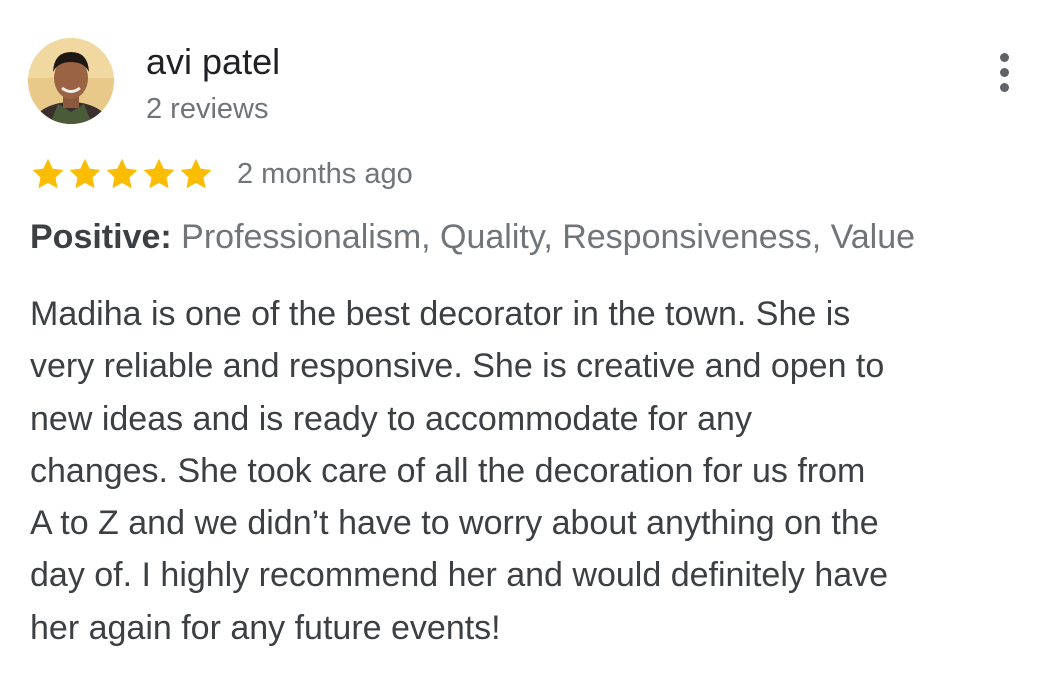 The height and width of the screenshot is (676, 1053). What do you see at coordinates (207, 109) in the screenshot?
I see `reviewer-review-count: 2 reviews` at bounding box center [207, 109].